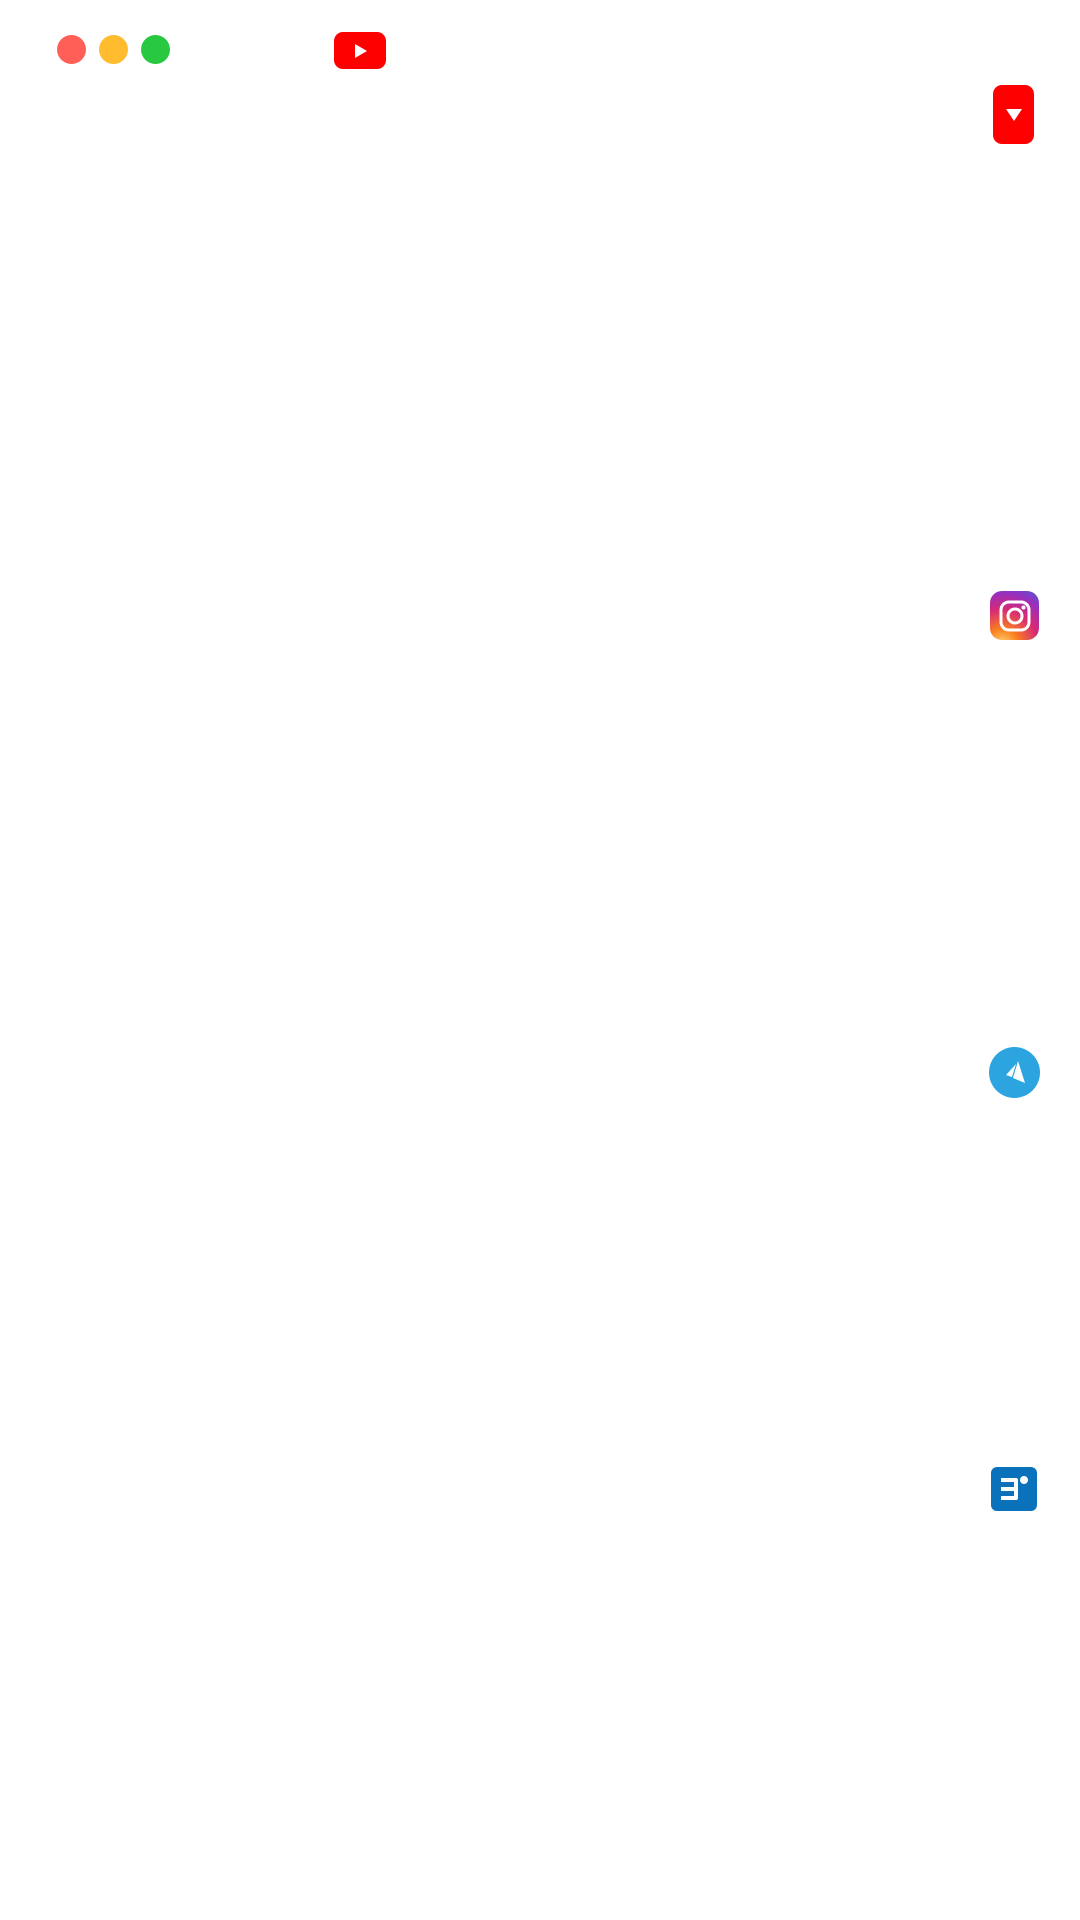 The height and width of the screenshot is (1920, 1080). I want to click on window-maximize-button, so click(155, 49).